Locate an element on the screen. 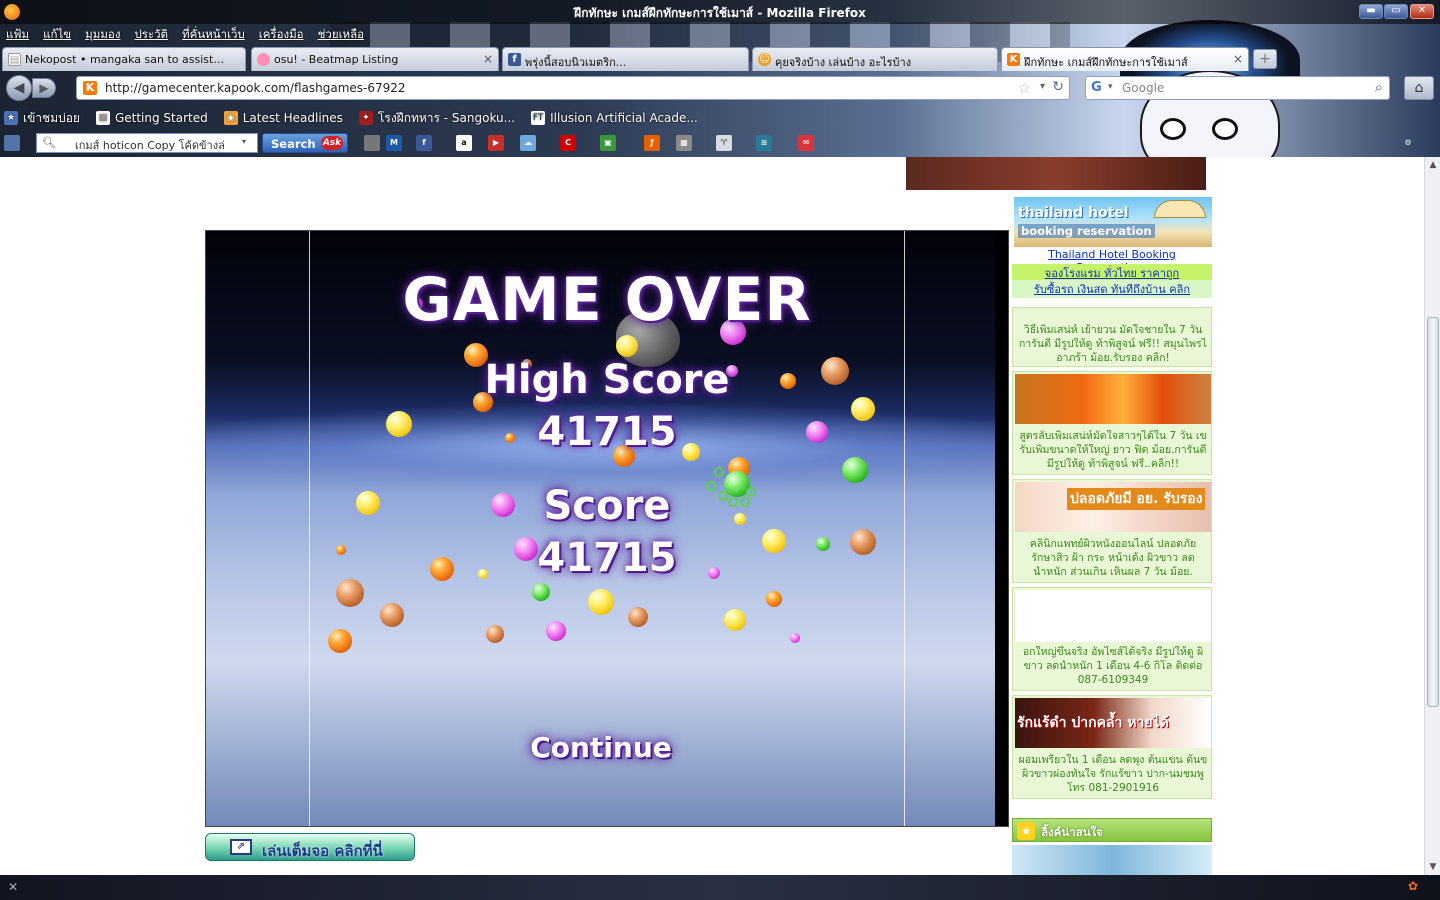 This screenshot has width=1440, height=900. scroll-up-icon: ▲ is located at coordinates (1432, 165).